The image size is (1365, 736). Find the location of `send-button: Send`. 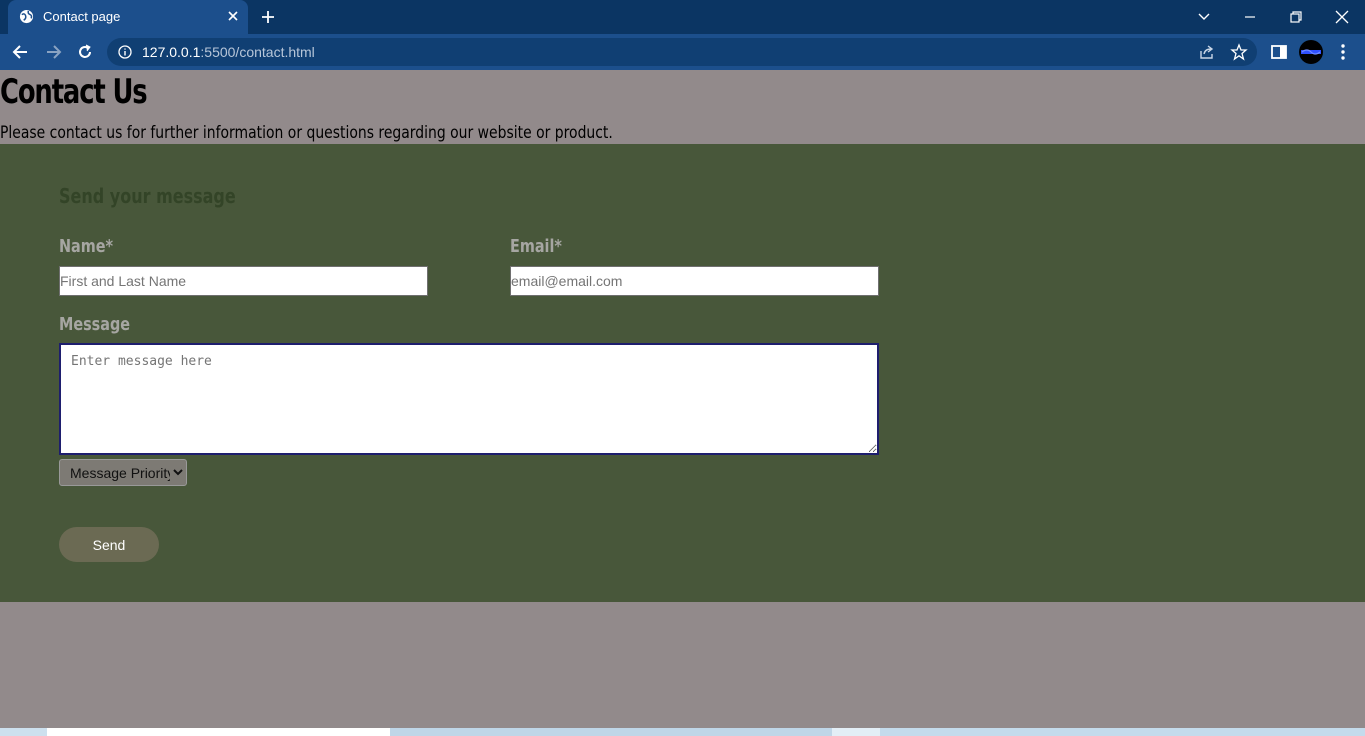

send-button: Send is located at coordinates (109, 544).